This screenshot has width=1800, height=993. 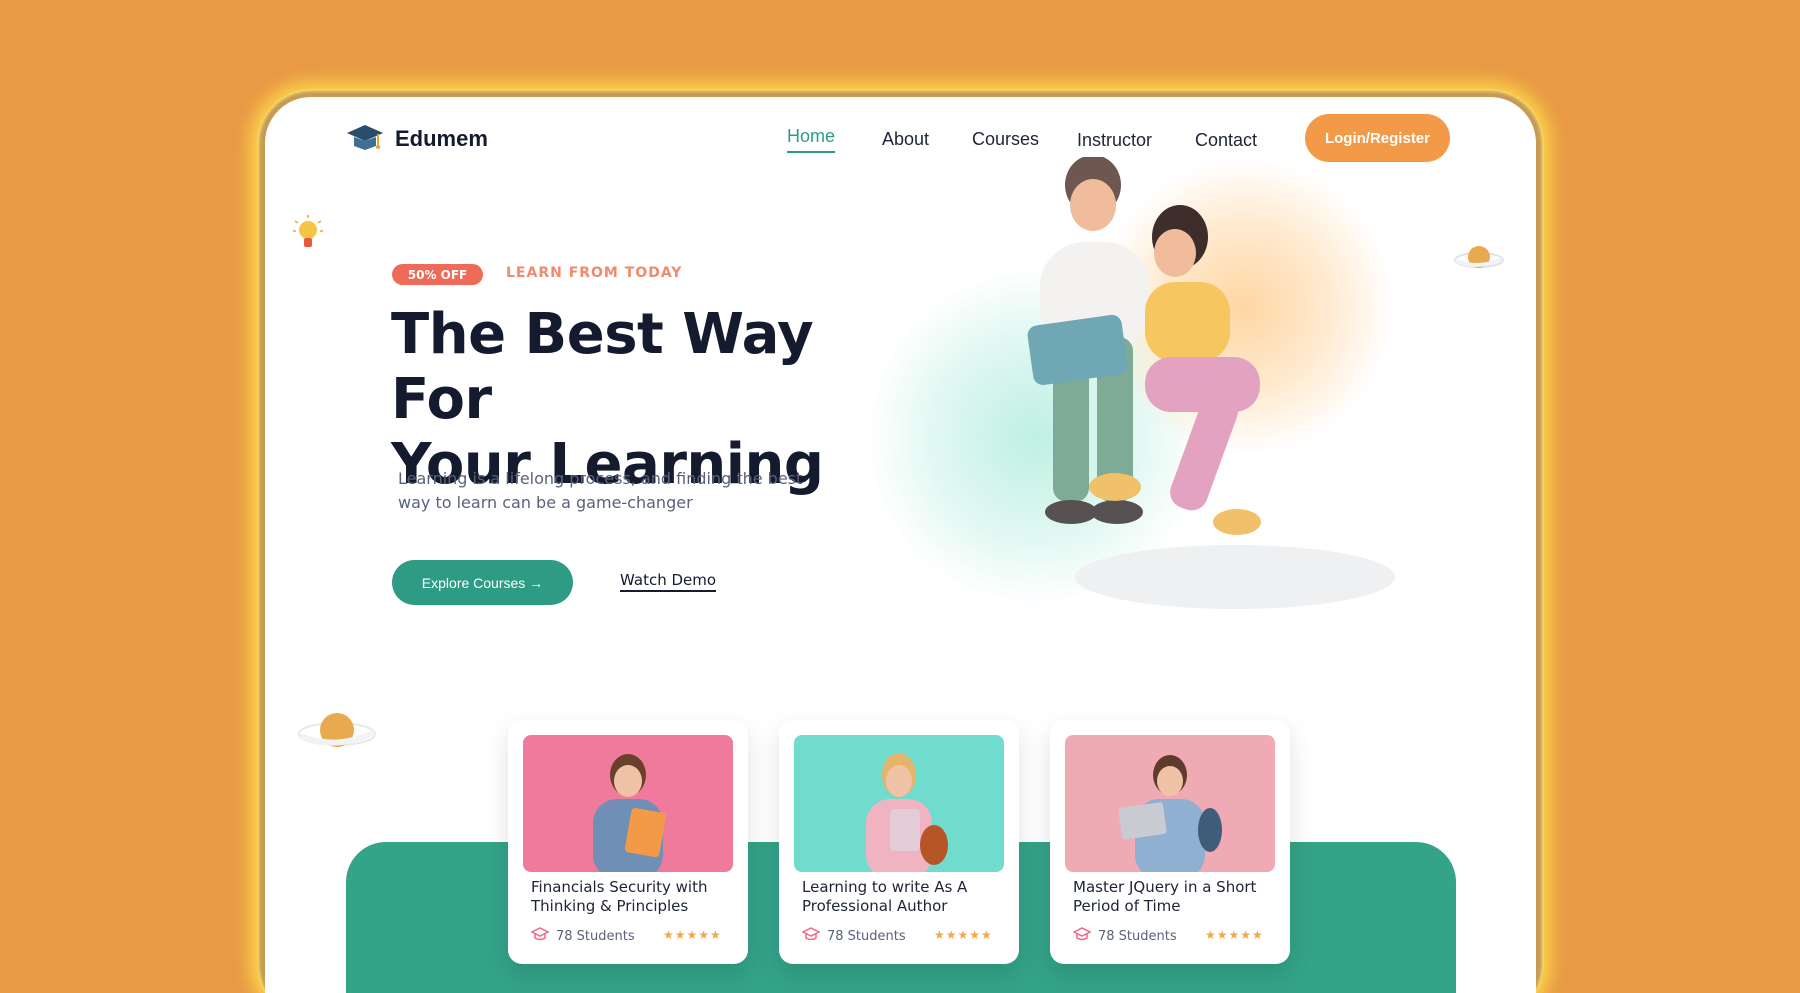 What do you see at coordinates (1165, 896) in the screenshot?
I see `course-title: Master JQuery in a Short Period of Time` at bounding box center [1165, 896].